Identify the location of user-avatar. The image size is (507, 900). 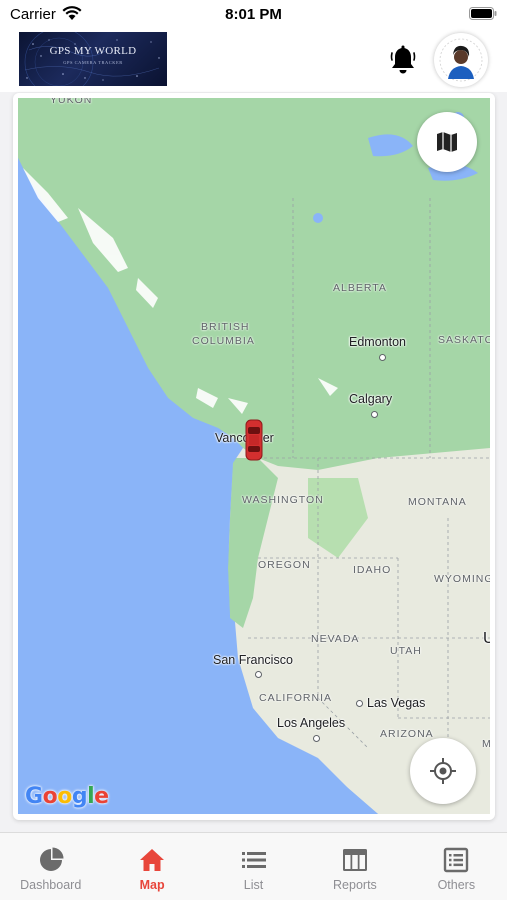
(461, 60).